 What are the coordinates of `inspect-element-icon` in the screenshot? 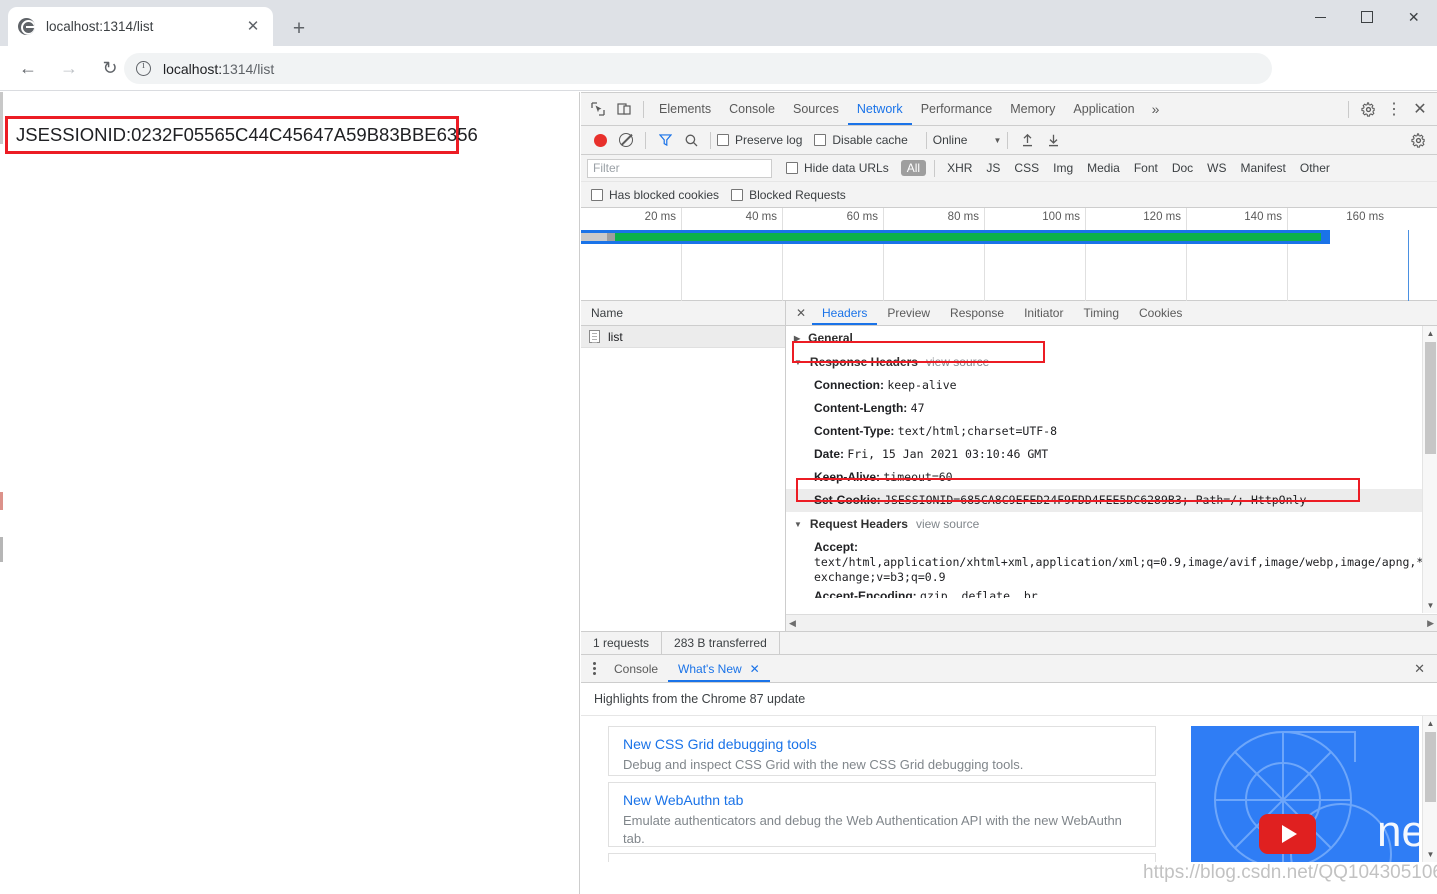 It's located at (598, 109).